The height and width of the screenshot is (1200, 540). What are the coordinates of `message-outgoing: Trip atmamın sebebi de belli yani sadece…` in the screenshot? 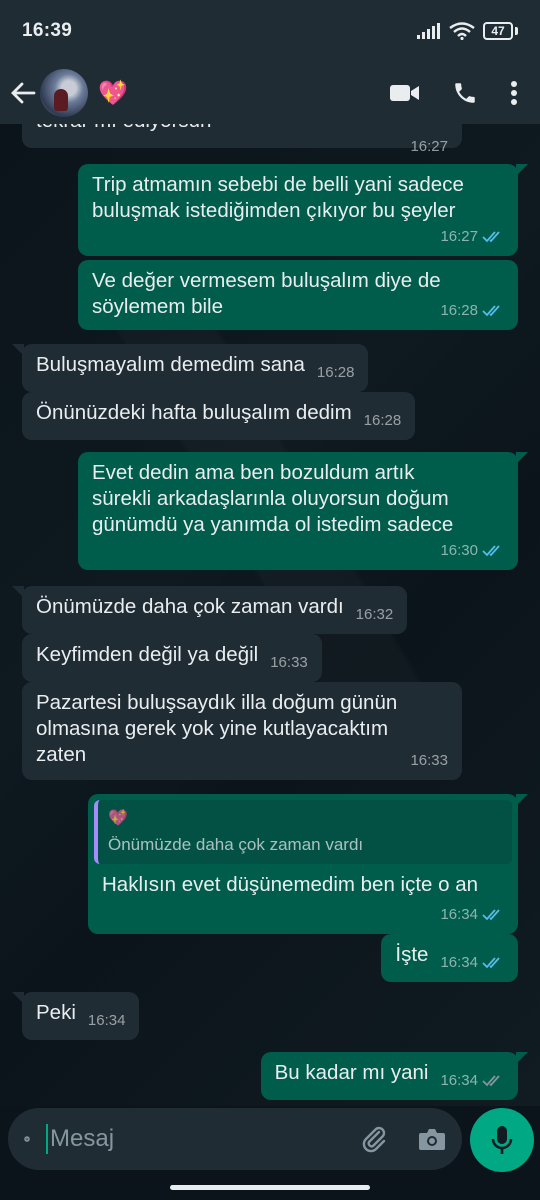 It's located at (303, 210).